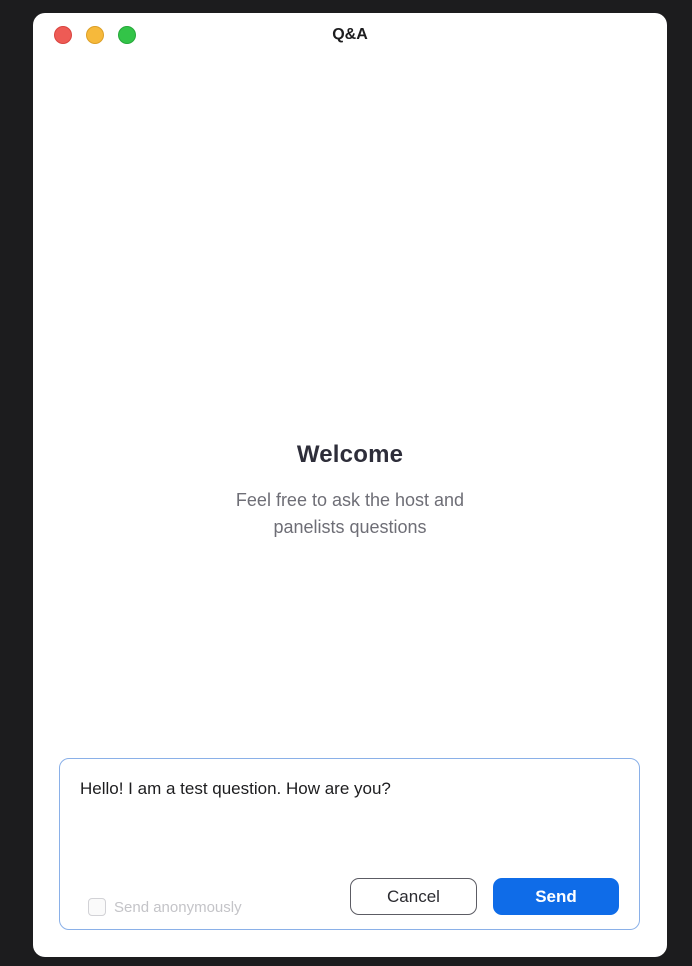  Describe the element at coordinates (350, 454) in the screenshot. I see `welcome-heading: Welcome` at that location.